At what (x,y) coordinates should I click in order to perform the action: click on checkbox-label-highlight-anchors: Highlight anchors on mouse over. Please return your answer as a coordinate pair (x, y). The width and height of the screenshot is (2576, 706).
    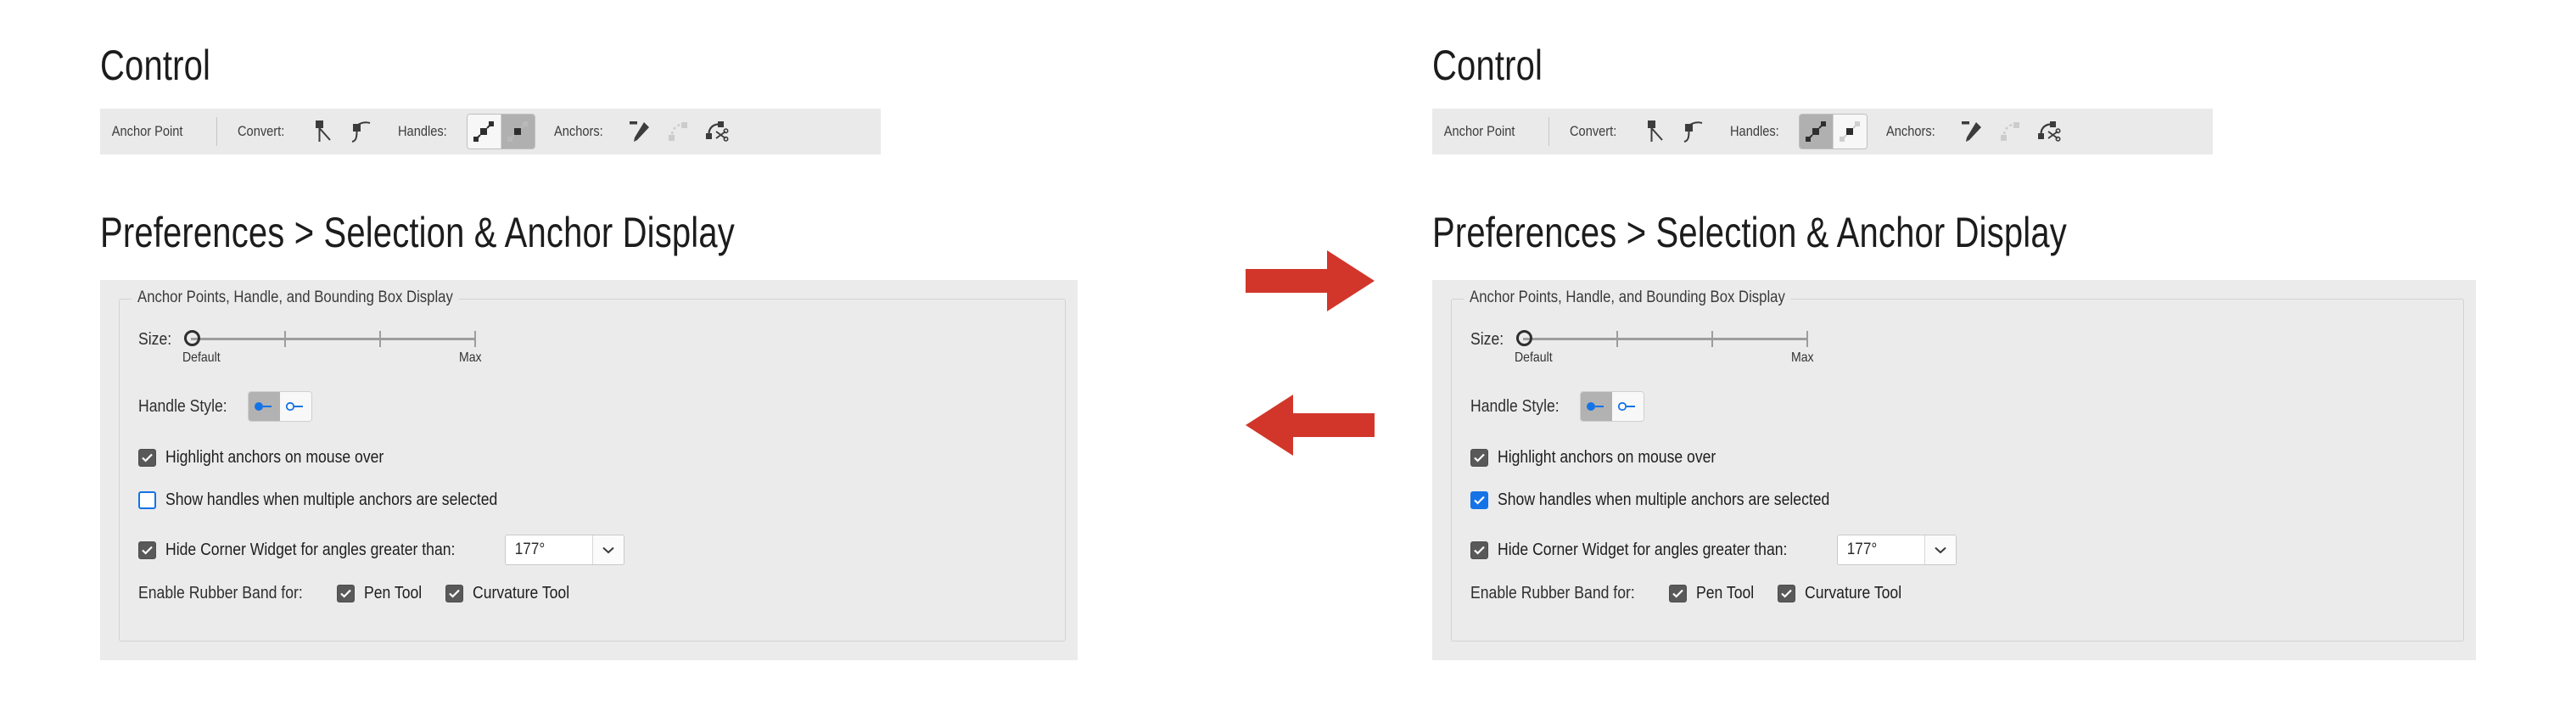
    Looking at the image, I should click on (274, 457).